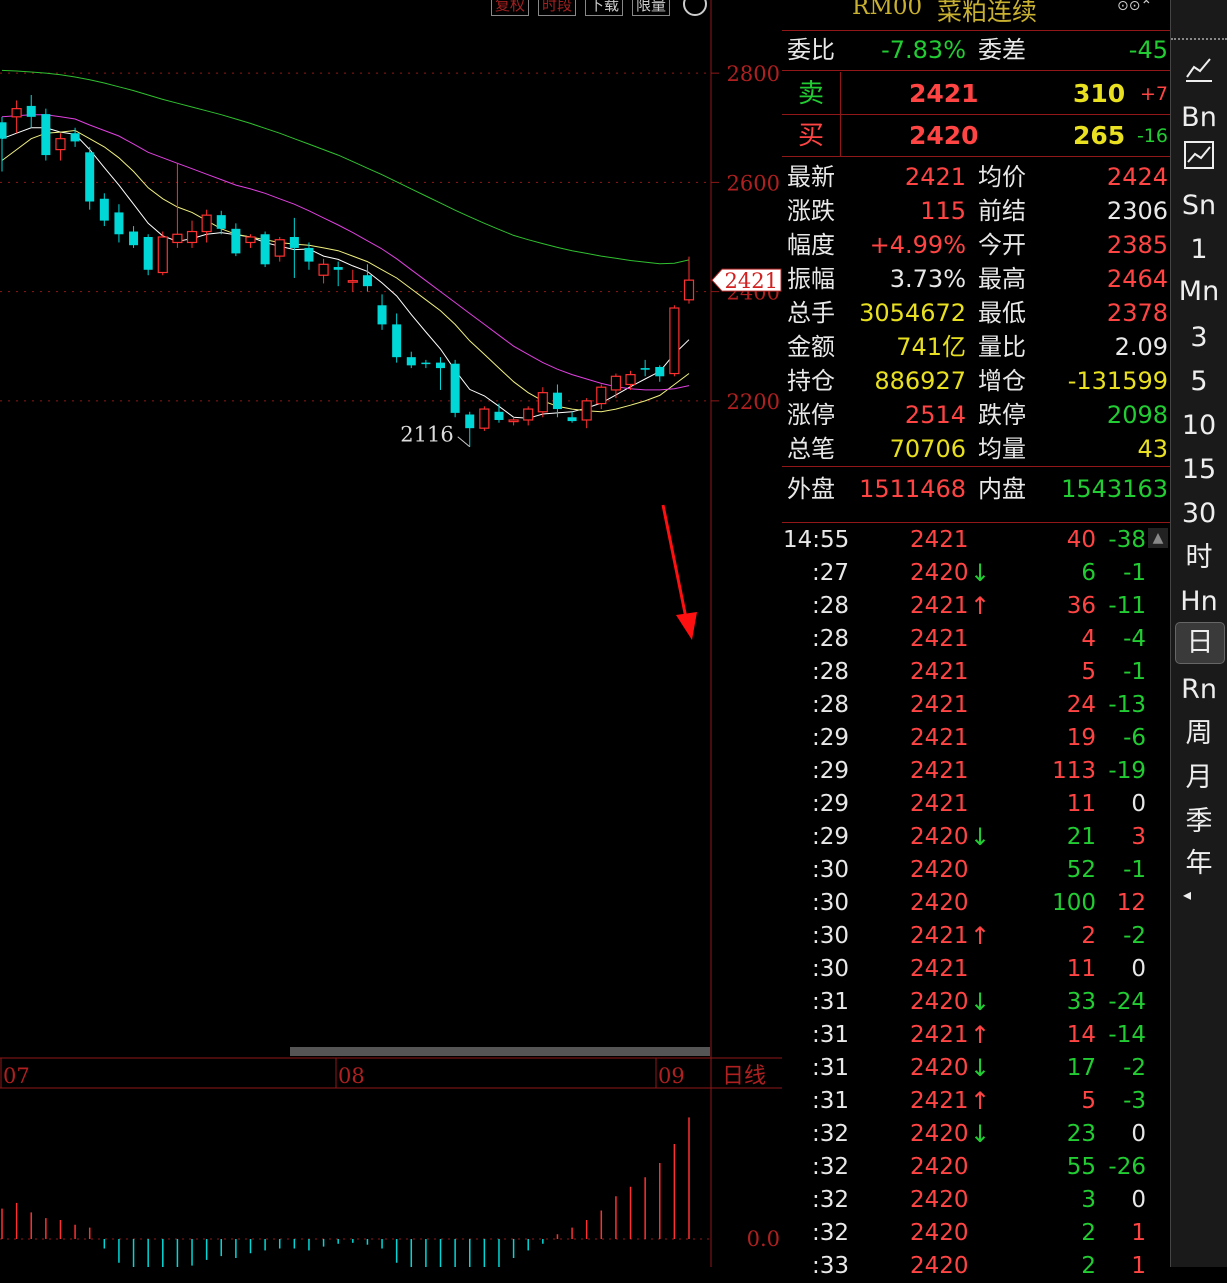 This screenshot has height=1283, width=1227. What do you see at coordinates (976, 1068) in the screenshot?
I see `tick-row: :31 2420 ↓ 17 -2` at bounding box center [976, 1068].